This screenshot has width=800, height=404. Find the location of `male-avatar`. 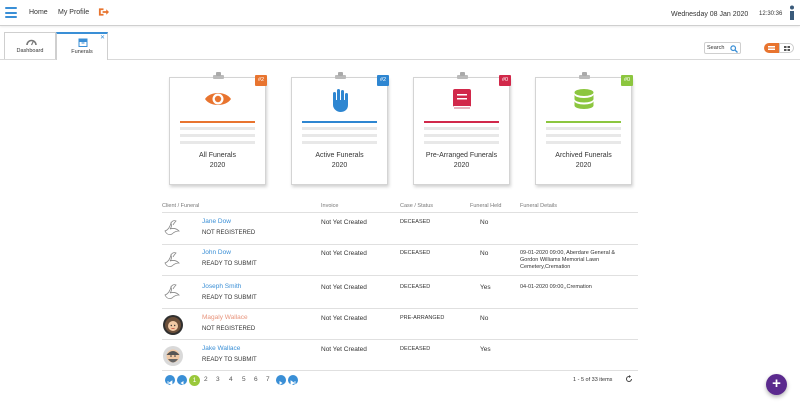

male-avatar is located at coordinates (173, 356).